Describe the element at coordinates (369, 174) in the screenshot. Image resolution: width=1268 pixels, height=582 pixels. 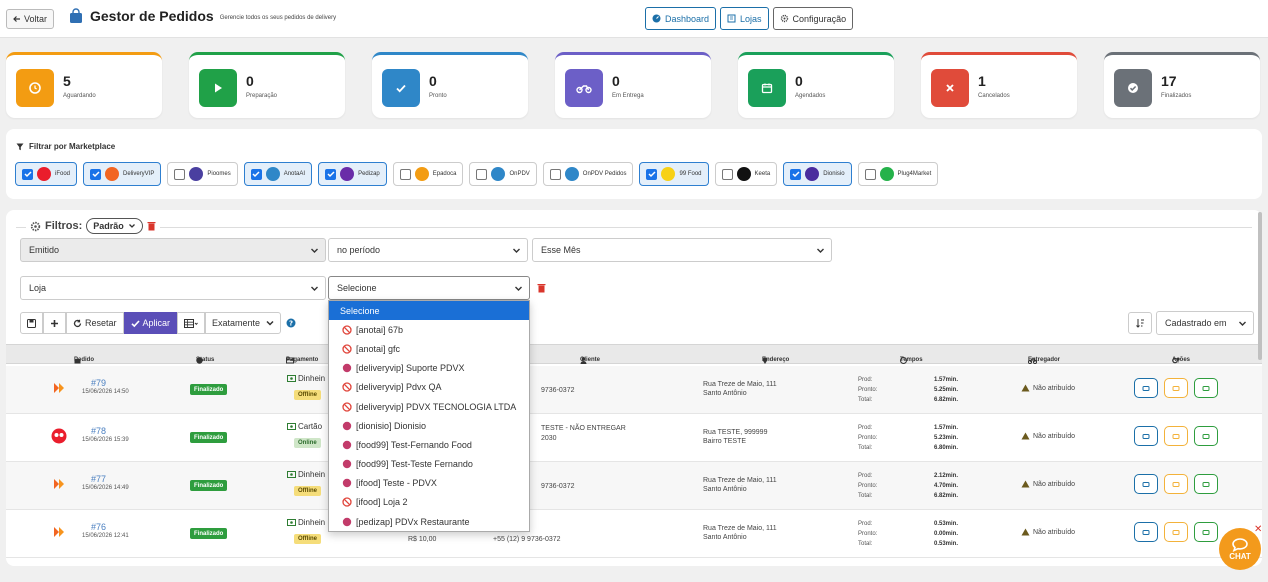
I see `marketplace-chip-label: Pedizap` at that location.